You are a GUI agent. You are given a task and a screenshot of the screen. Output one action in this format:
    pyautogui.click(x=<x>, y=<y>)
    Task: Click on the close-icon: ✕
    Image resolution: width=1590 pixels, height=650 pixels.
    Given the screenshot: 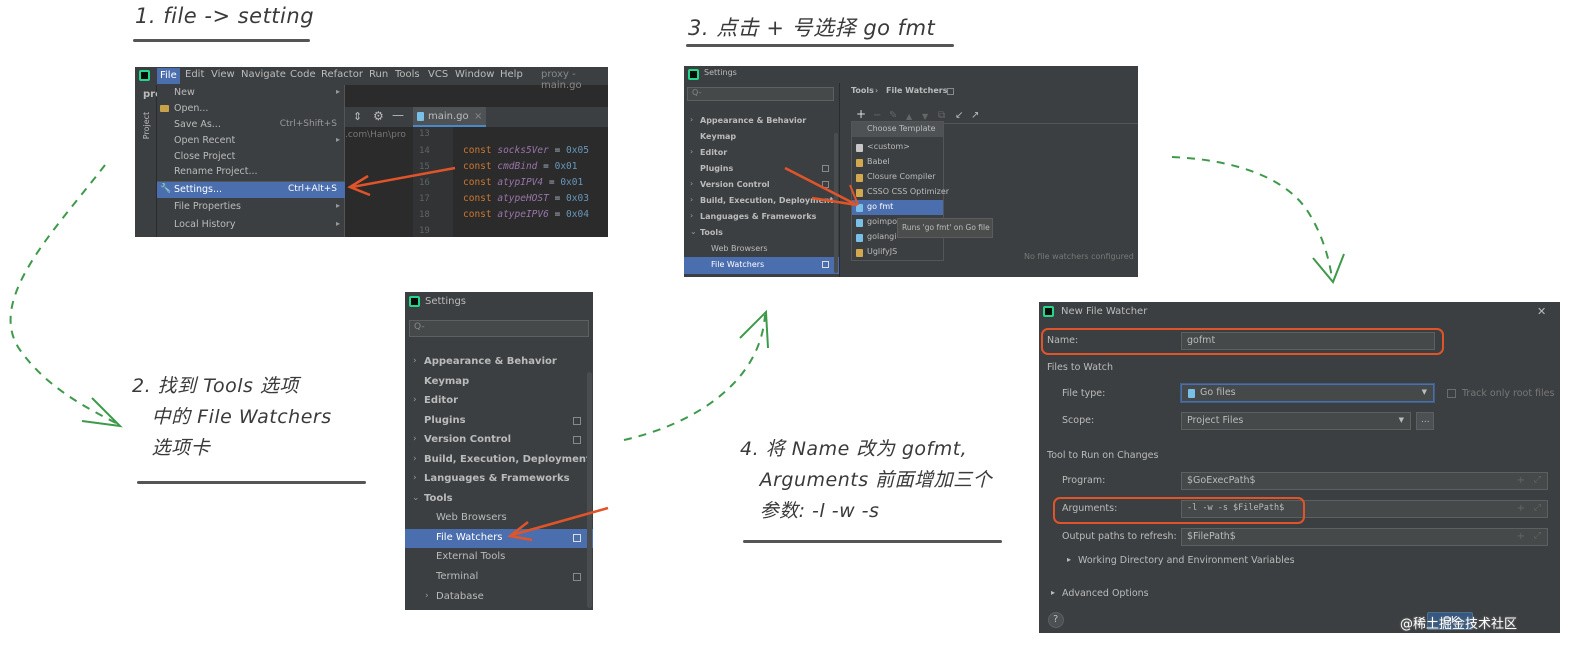 What is the action you would take?
    pyautogui.click(x=1541, y=311)
    